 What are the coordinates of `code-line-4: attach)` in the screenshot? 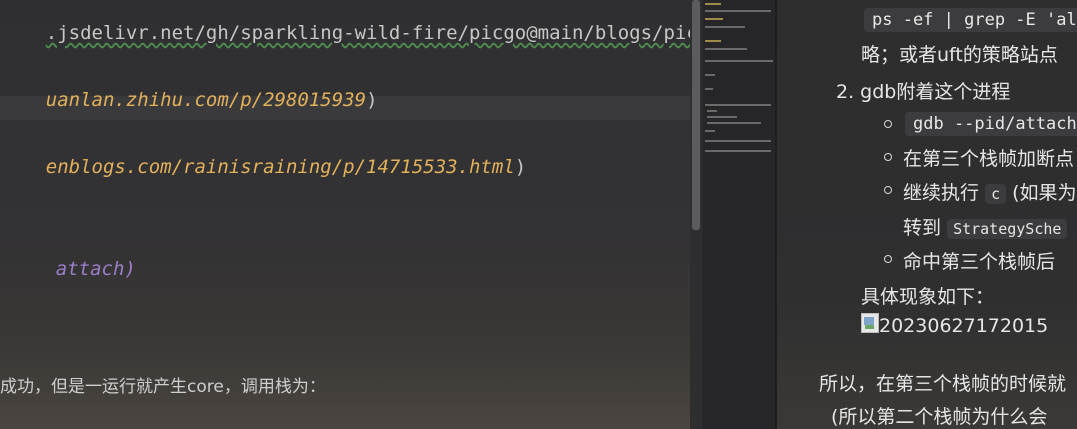 It's located at (73, 269).